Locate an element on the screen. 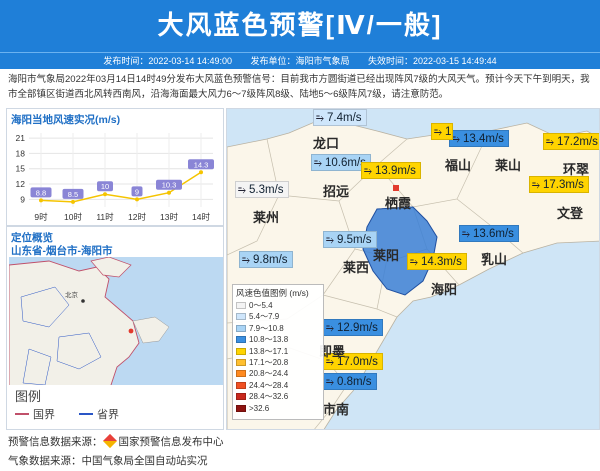 The width and height of the screenshot is (600, 471). city-label: 莱山 is located at coordinates (508, 165).